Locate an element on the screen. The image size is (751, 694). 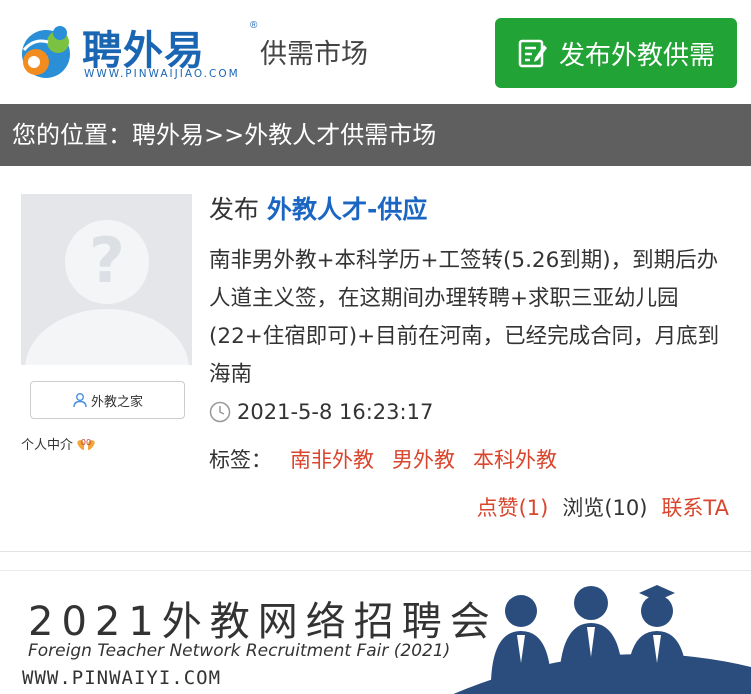
post-time: 2021-5-8 16:23:17 is located at coordinates (469, 412).